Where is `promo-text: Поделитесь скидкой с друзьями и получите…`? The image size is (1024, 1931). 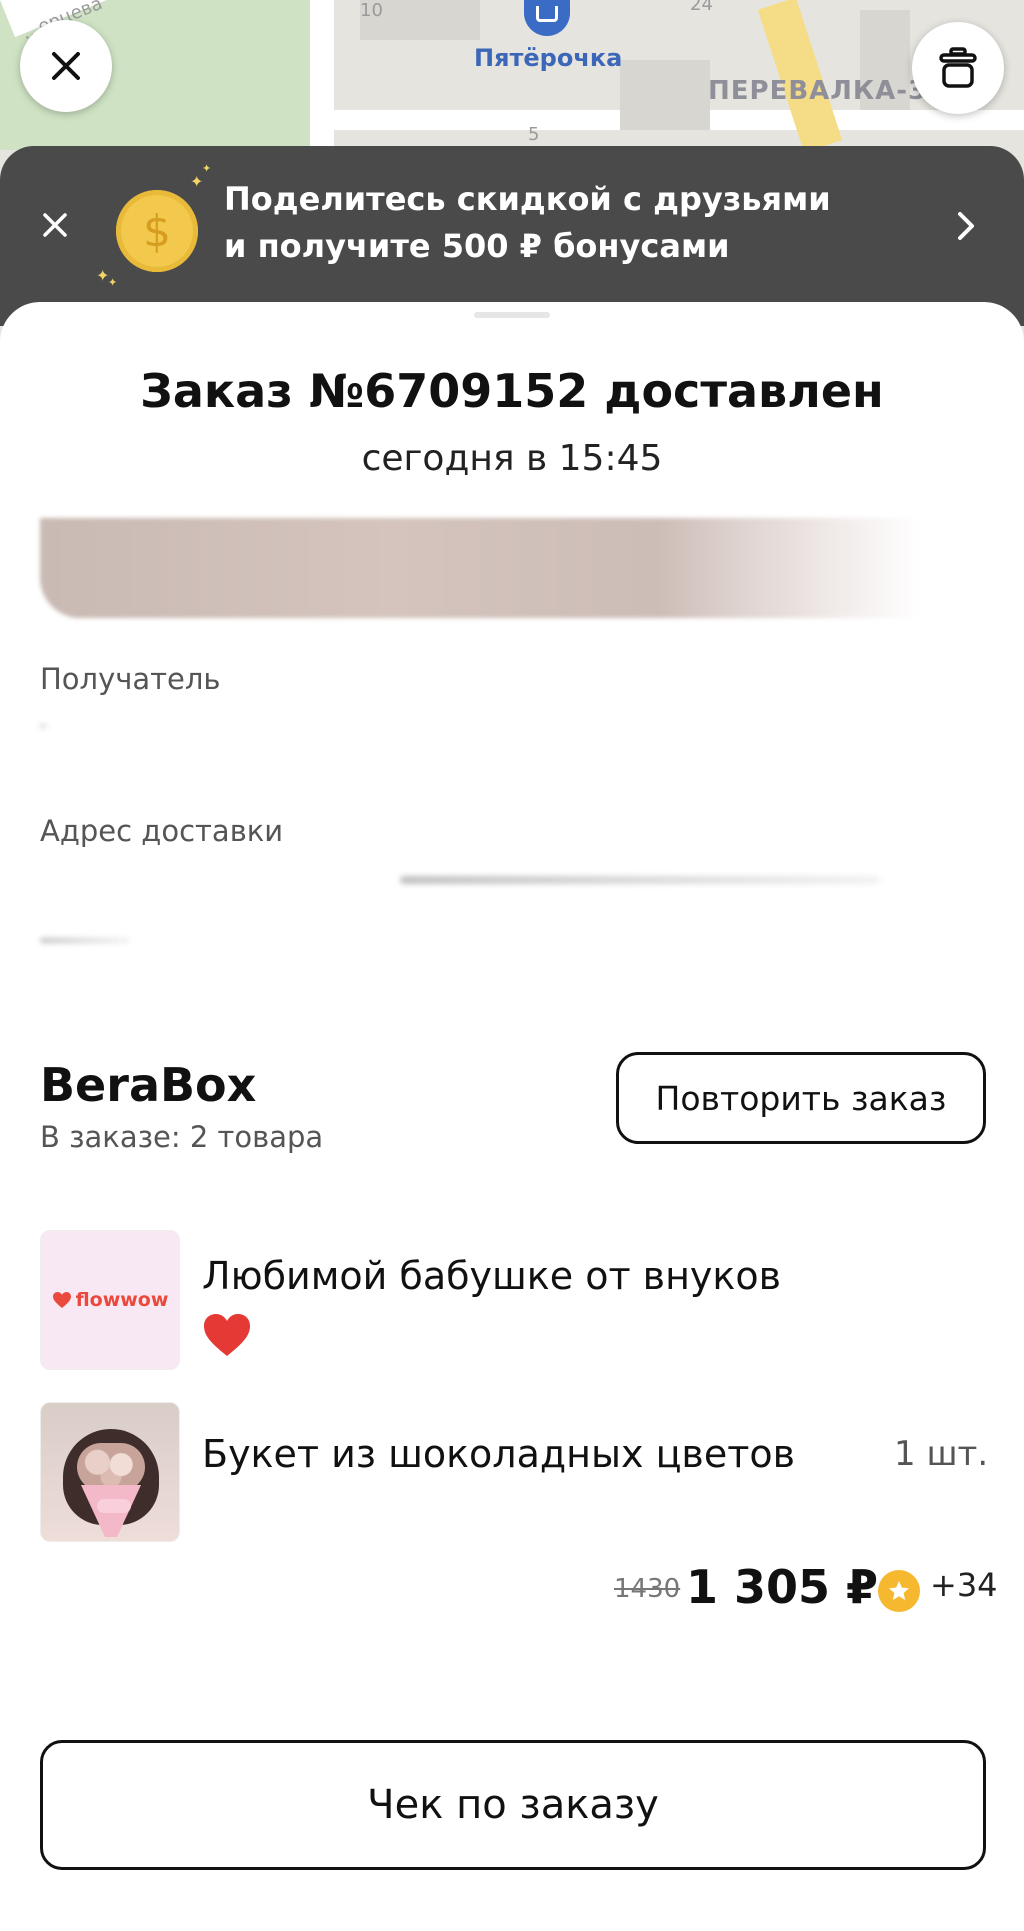 promo-text: Поделитесь скидкой с друзьями и получите… is located at coordinates (534, 223).